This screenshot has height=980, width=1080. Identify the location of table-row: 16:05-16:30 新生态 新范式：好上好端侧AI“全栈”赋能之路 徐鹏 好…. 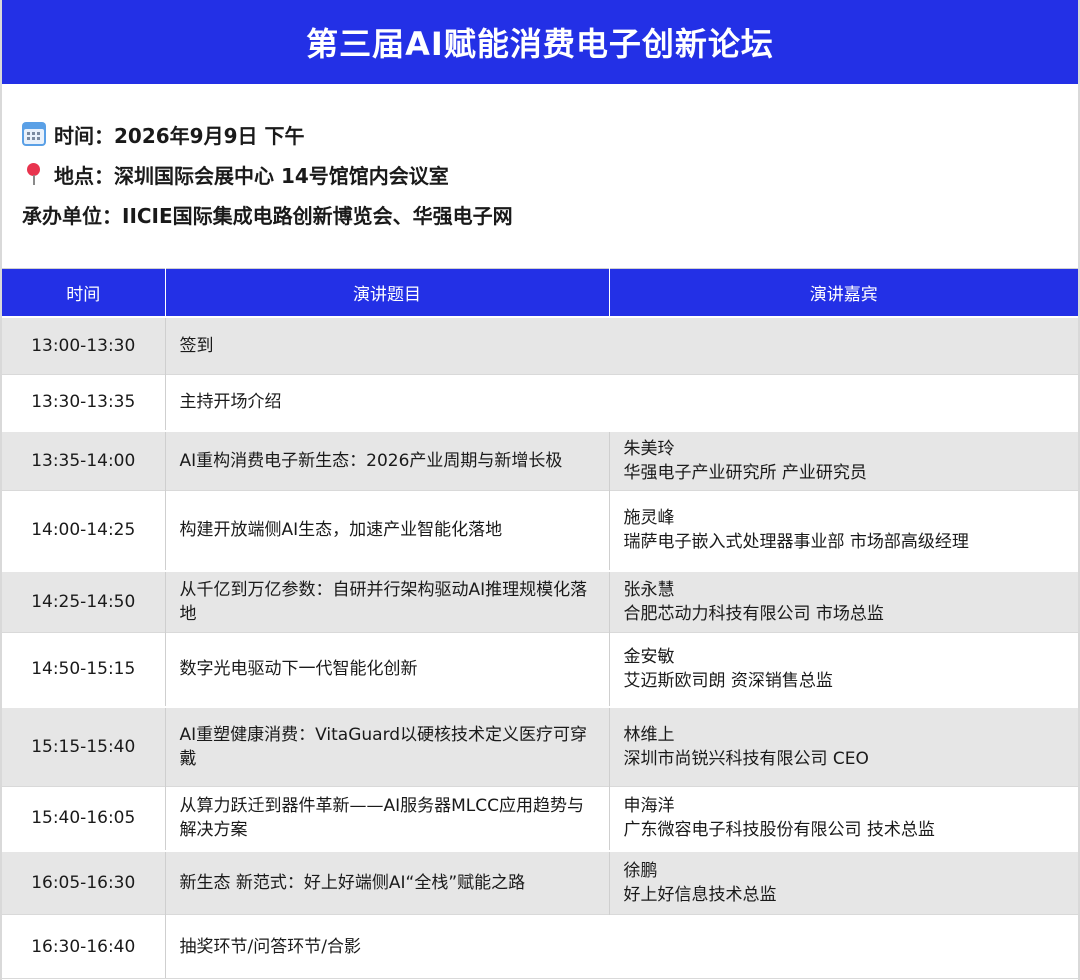
(540, 882).